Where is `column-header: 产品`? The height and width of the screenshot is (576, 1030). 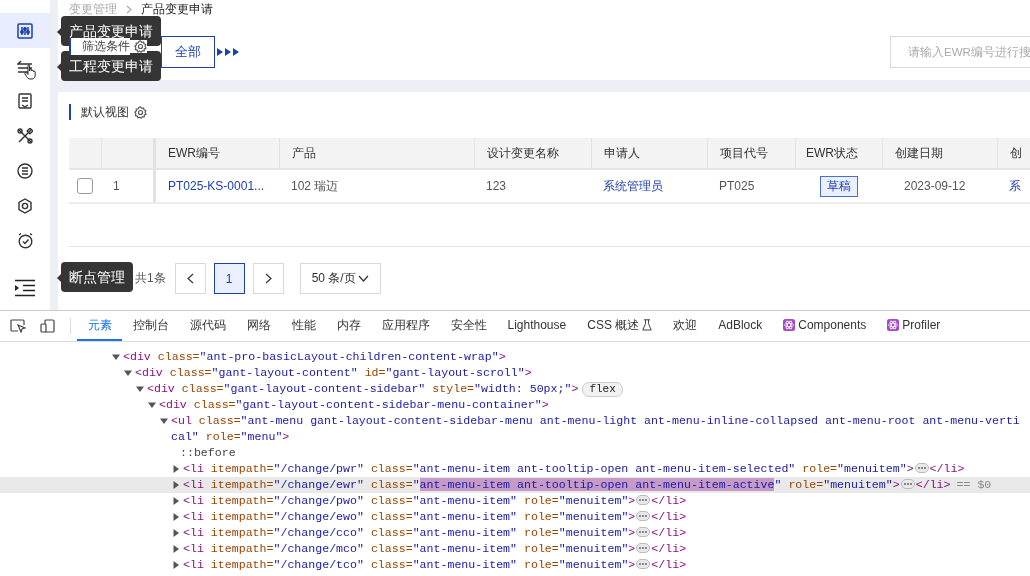 column-header: 产品 is located at coordinates (376, 153).